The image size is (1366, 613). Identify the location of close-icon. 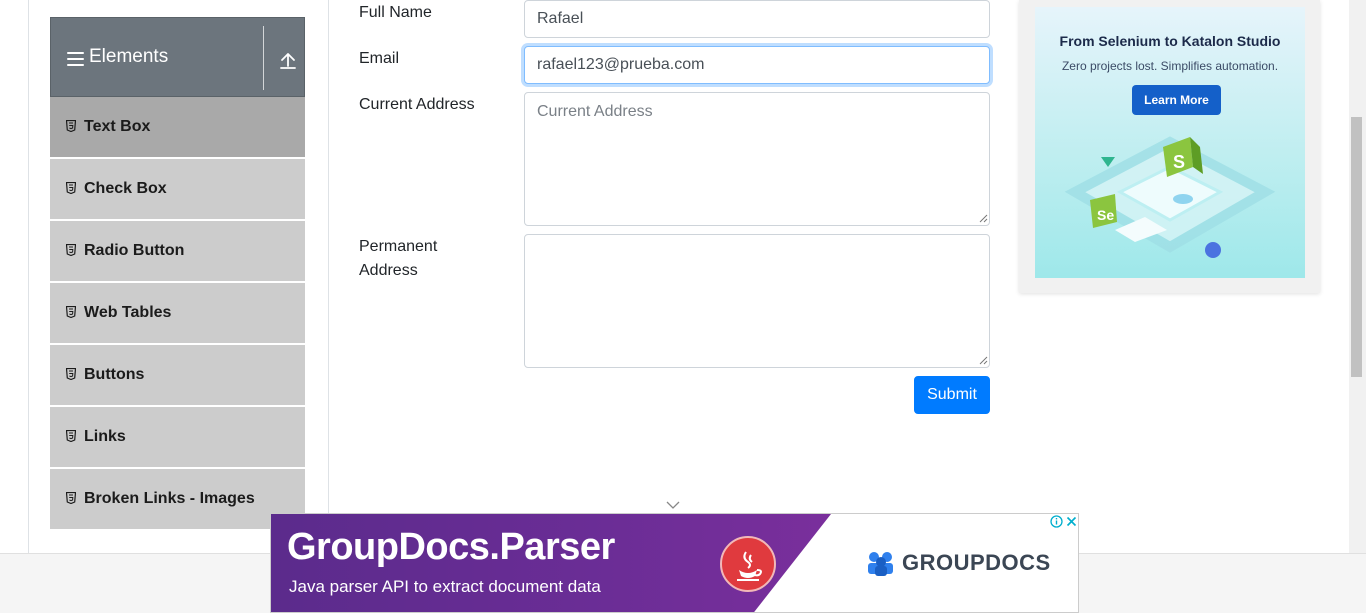
(1071, 521).